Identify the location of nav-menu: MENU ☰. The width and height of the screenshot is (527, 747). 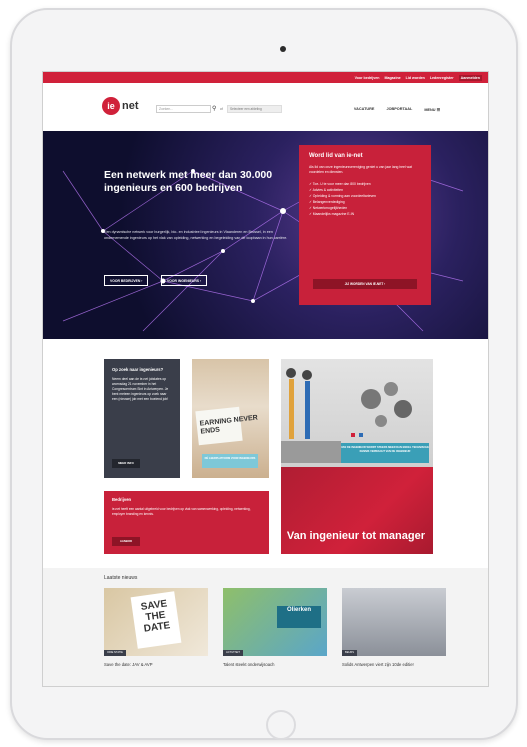
(432, 109).